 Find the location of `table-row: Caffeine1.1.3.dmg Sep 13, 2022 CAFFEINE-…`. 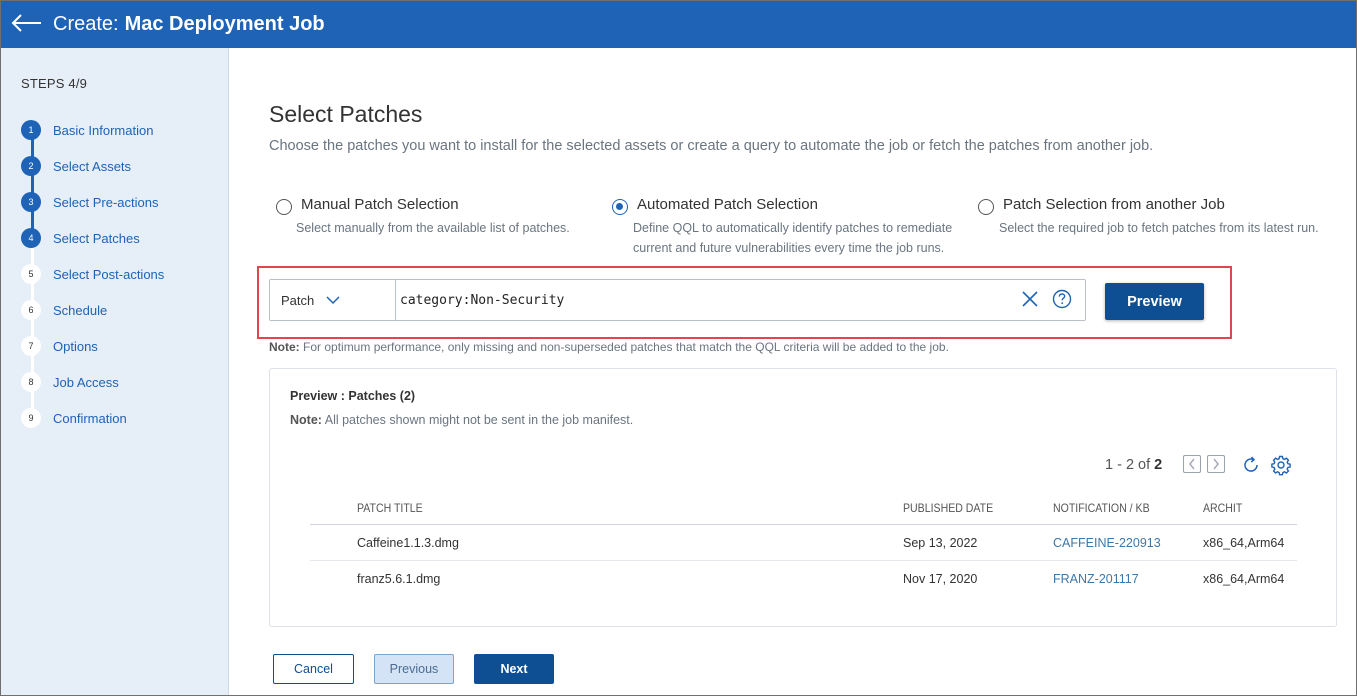

table-row: Caffeine1.1.3.dmg Sep 13, 2022 CAFFEINE-… is located at coordinates (803, 543).